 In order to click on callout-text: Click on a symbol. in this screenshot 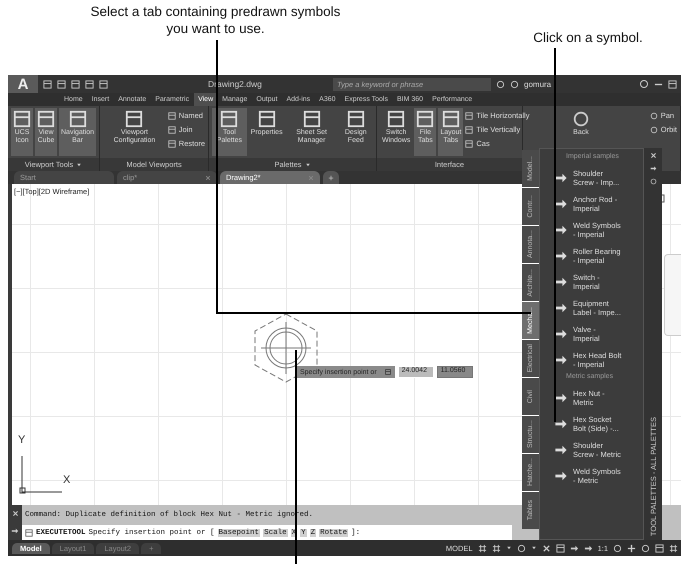, I will do `click(588, 37)`.